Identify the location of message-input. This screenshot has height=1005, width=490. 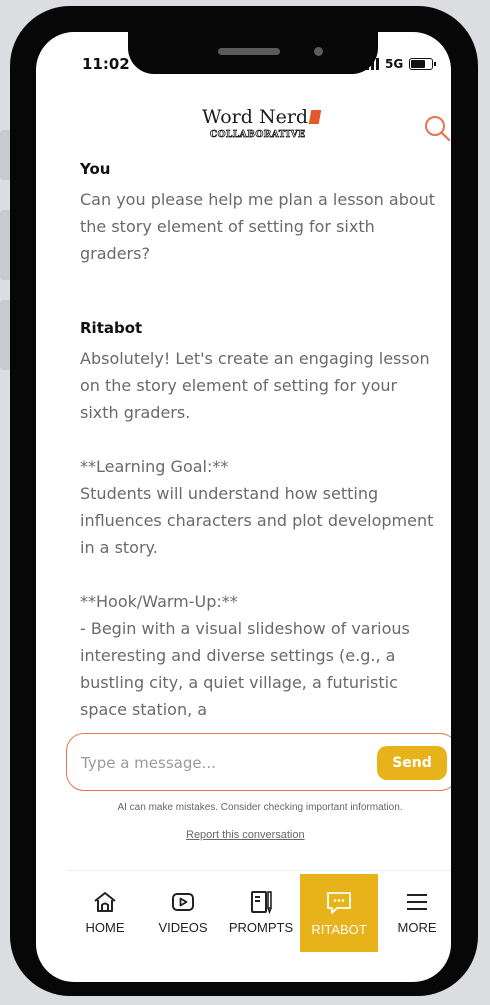
(216, 763).